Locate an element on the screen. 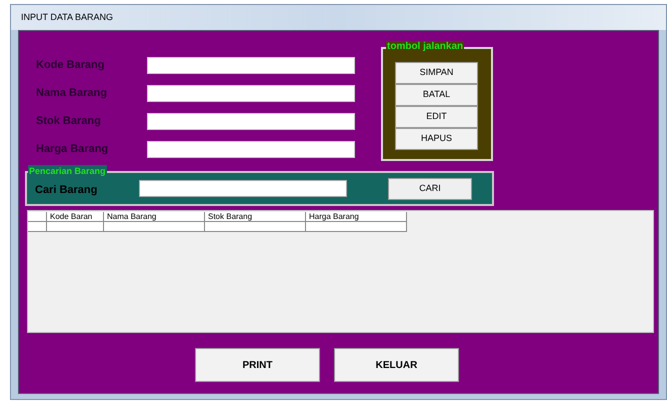  field-label: Nama Barang is located at coordinates (72, 94).